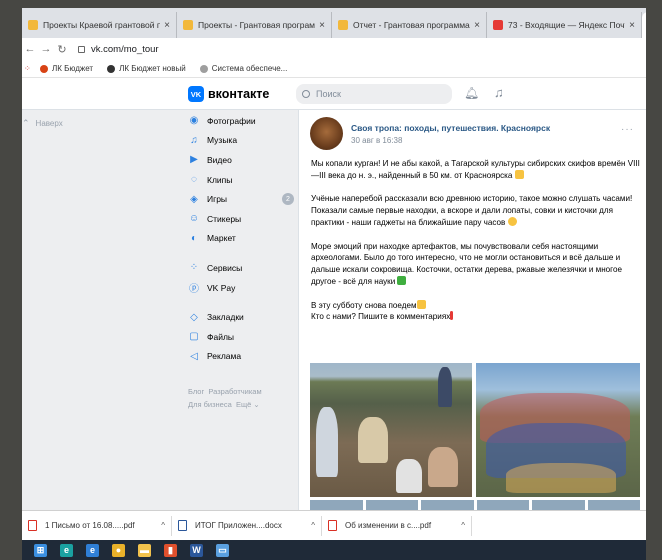  Describe the element at coordinates (421, 304) in the screenshot. I see `hand-emoji-icon` at that location.